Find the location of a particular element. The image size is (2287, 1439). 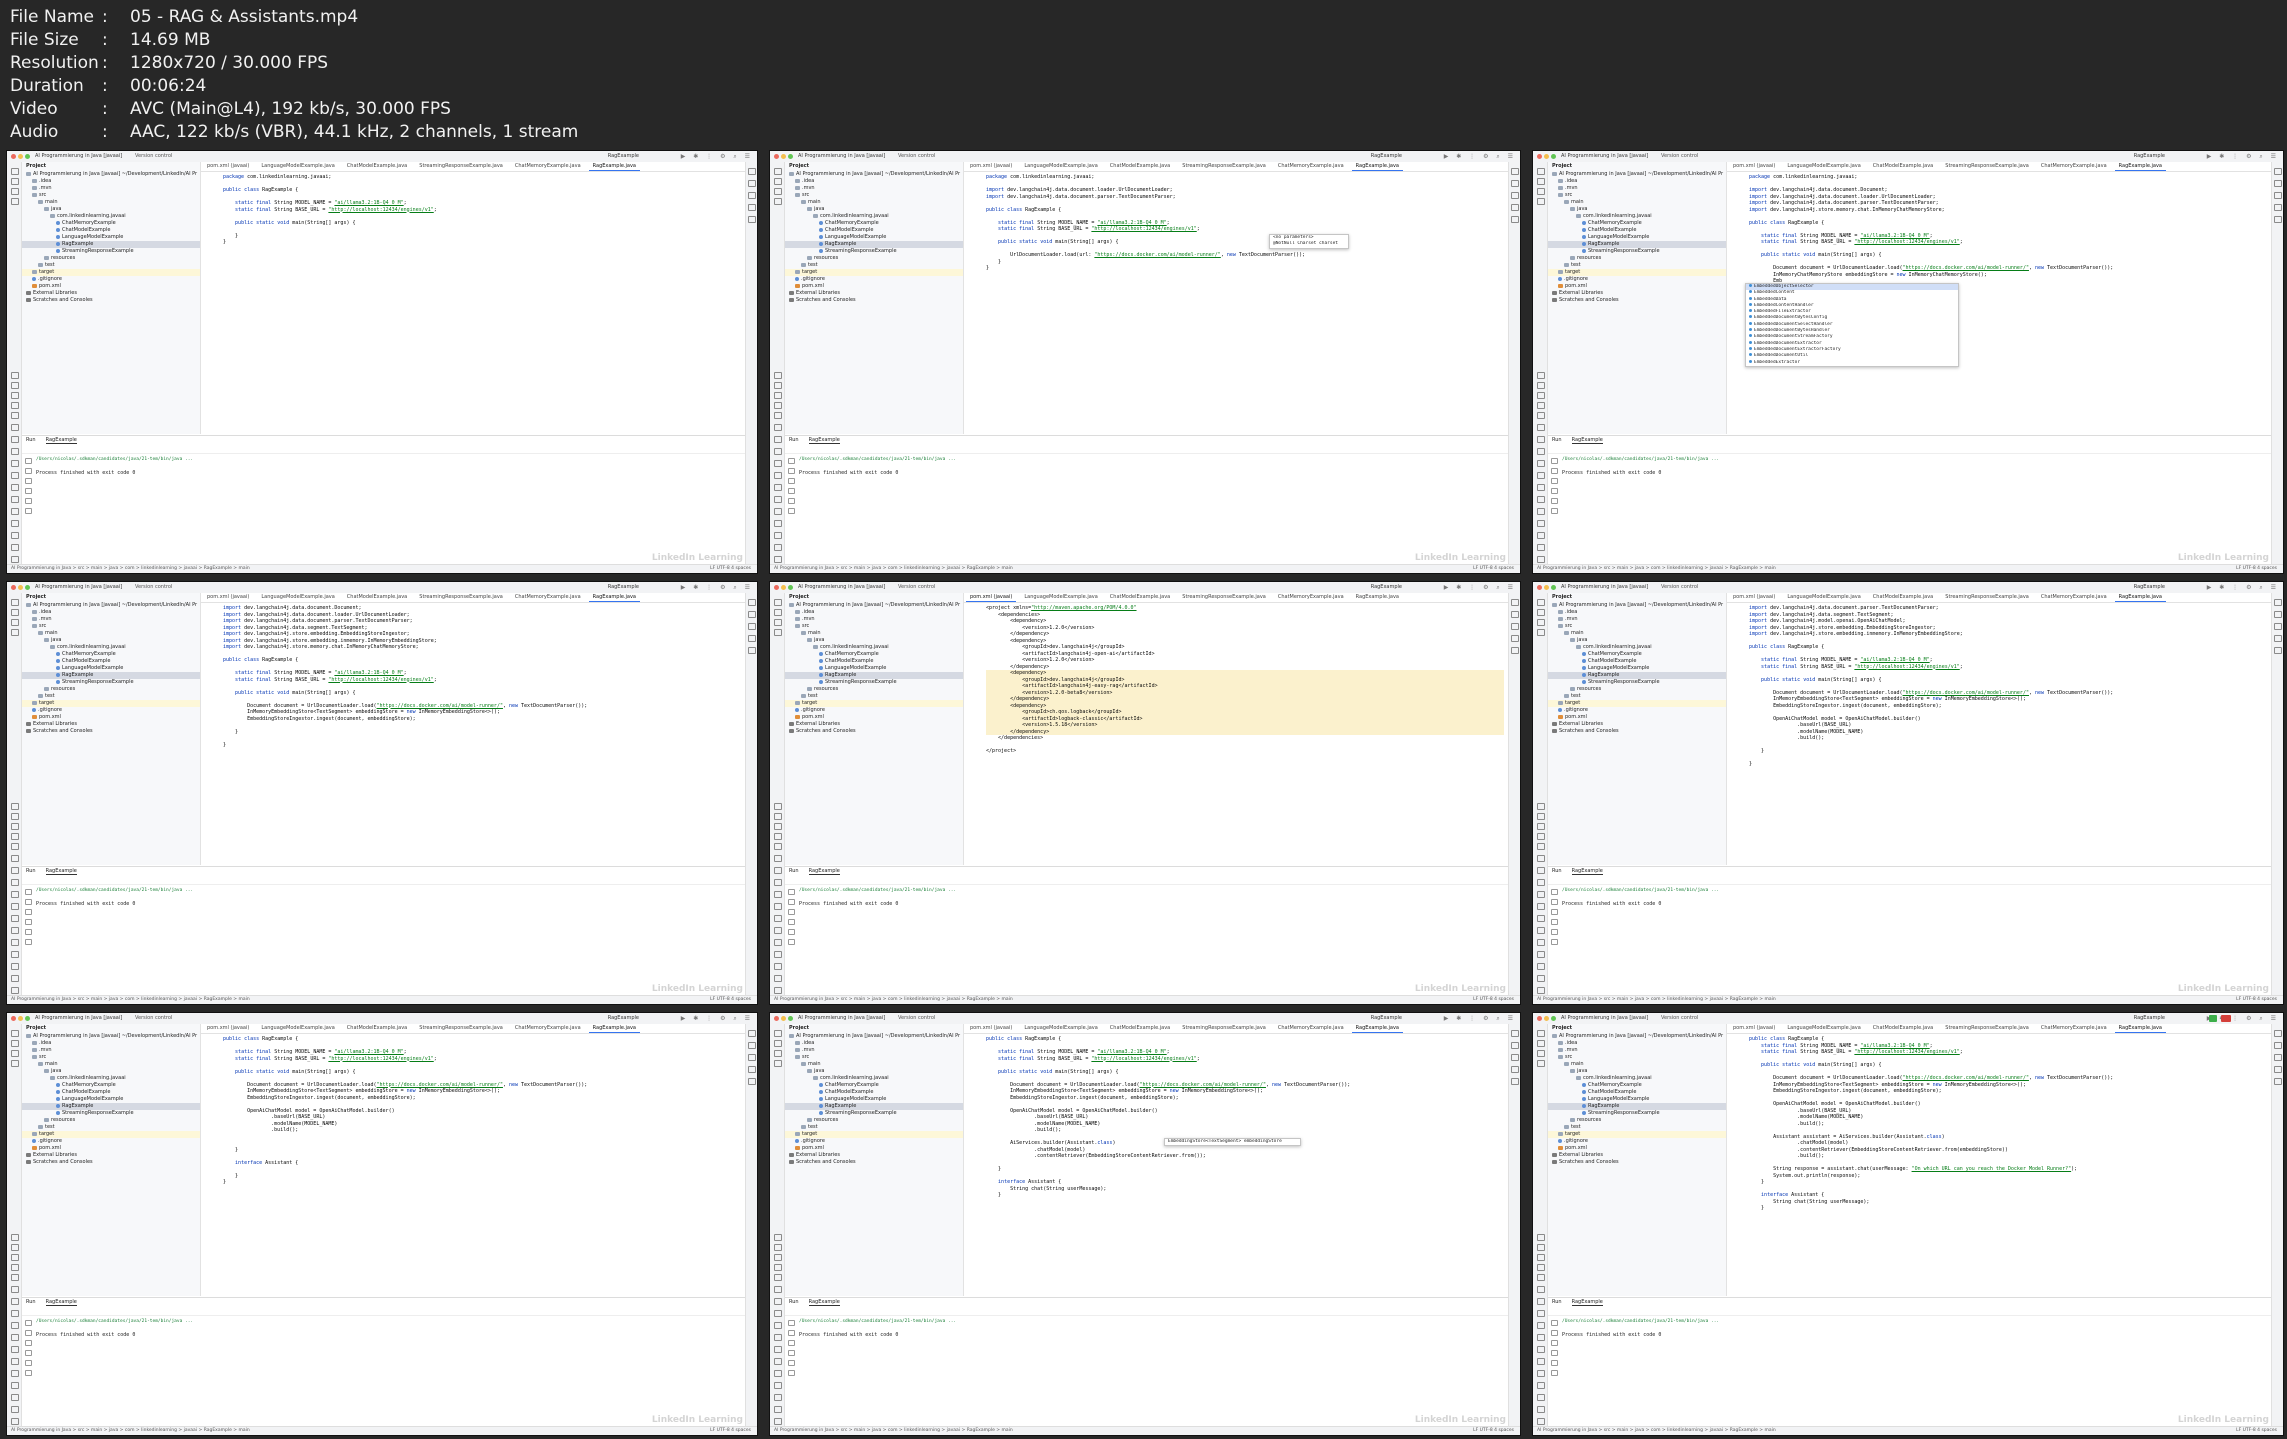

editor-tab: StreamingResponseExample.java is located at coordinates (1987, 597).